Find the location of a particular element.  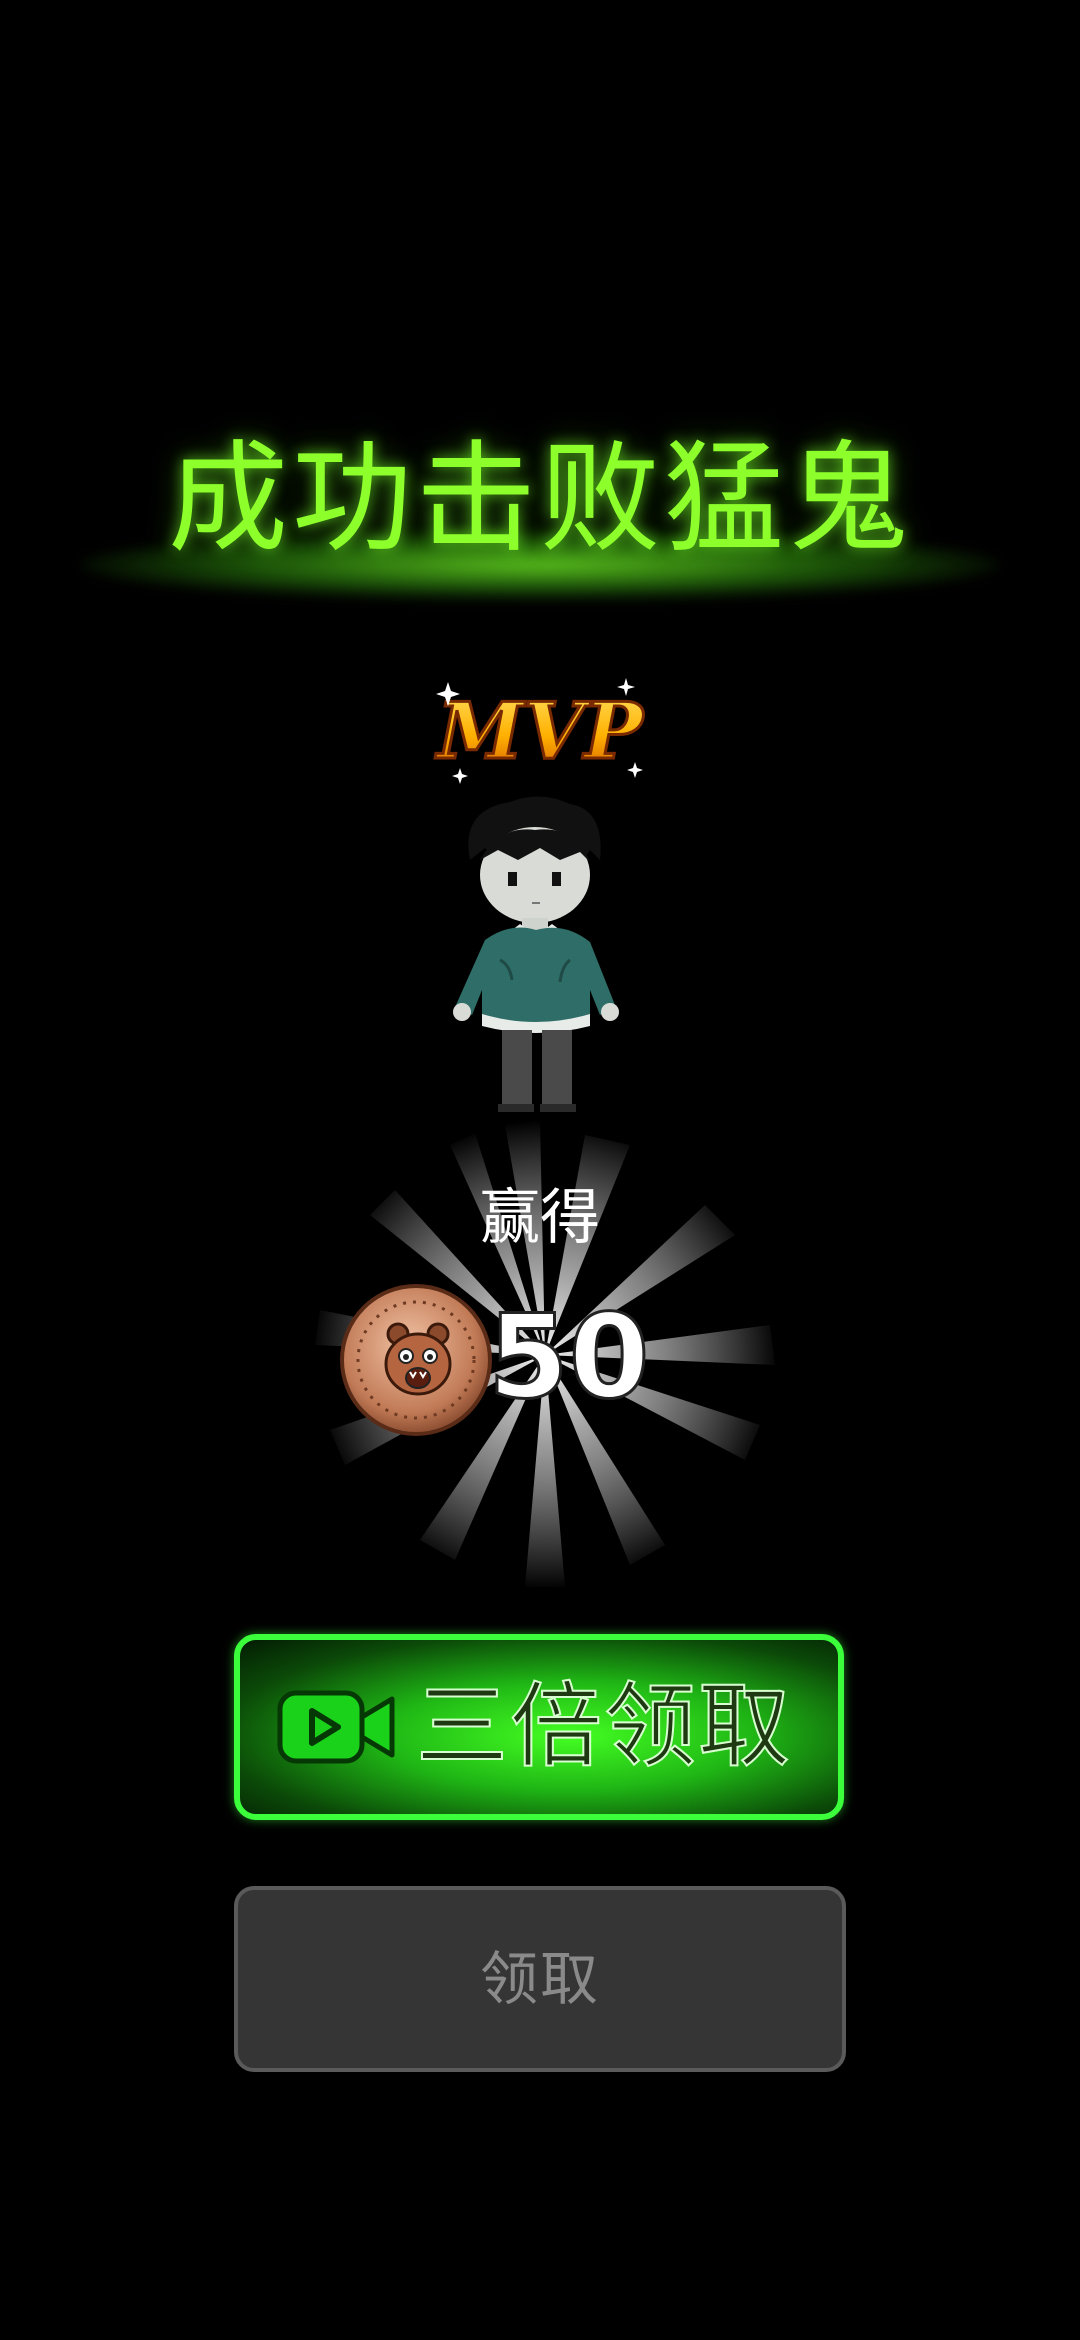

victory-title: 成功击败猛鬼 is located at coordinates (540, 499).